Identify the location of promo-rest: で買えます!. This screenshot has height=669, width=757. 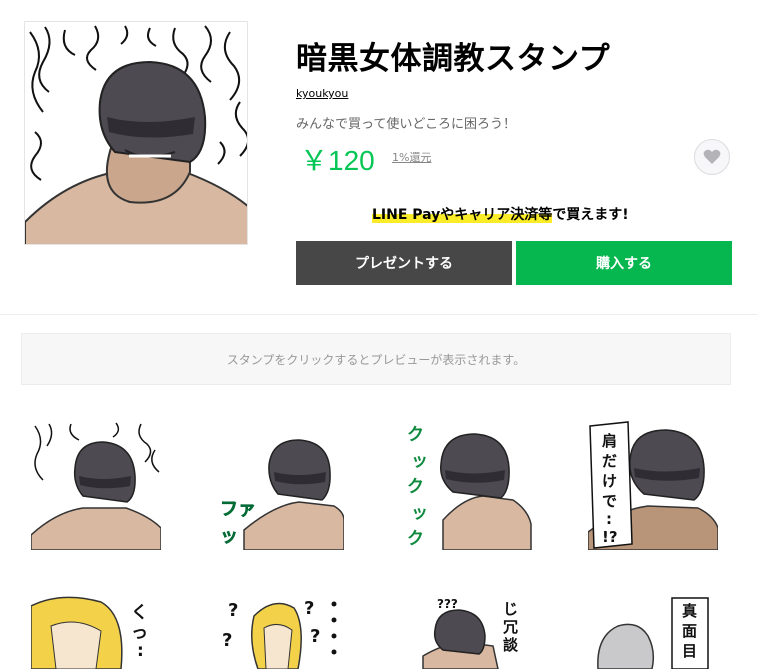
(590, 215).